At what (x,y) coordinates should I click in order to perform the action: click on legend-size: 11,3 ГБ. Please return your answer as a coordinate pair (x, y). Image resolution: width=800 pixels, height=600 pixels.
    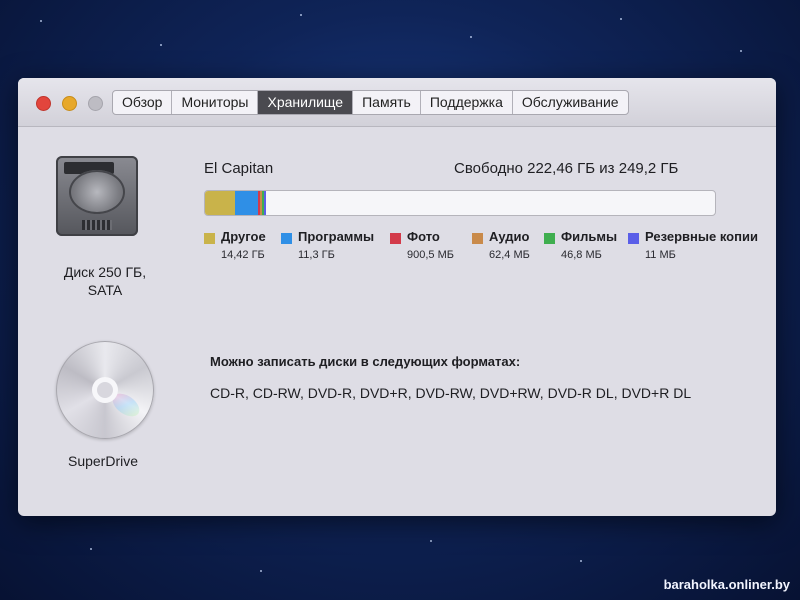
    Looking at the image, I should click on (316, 255).